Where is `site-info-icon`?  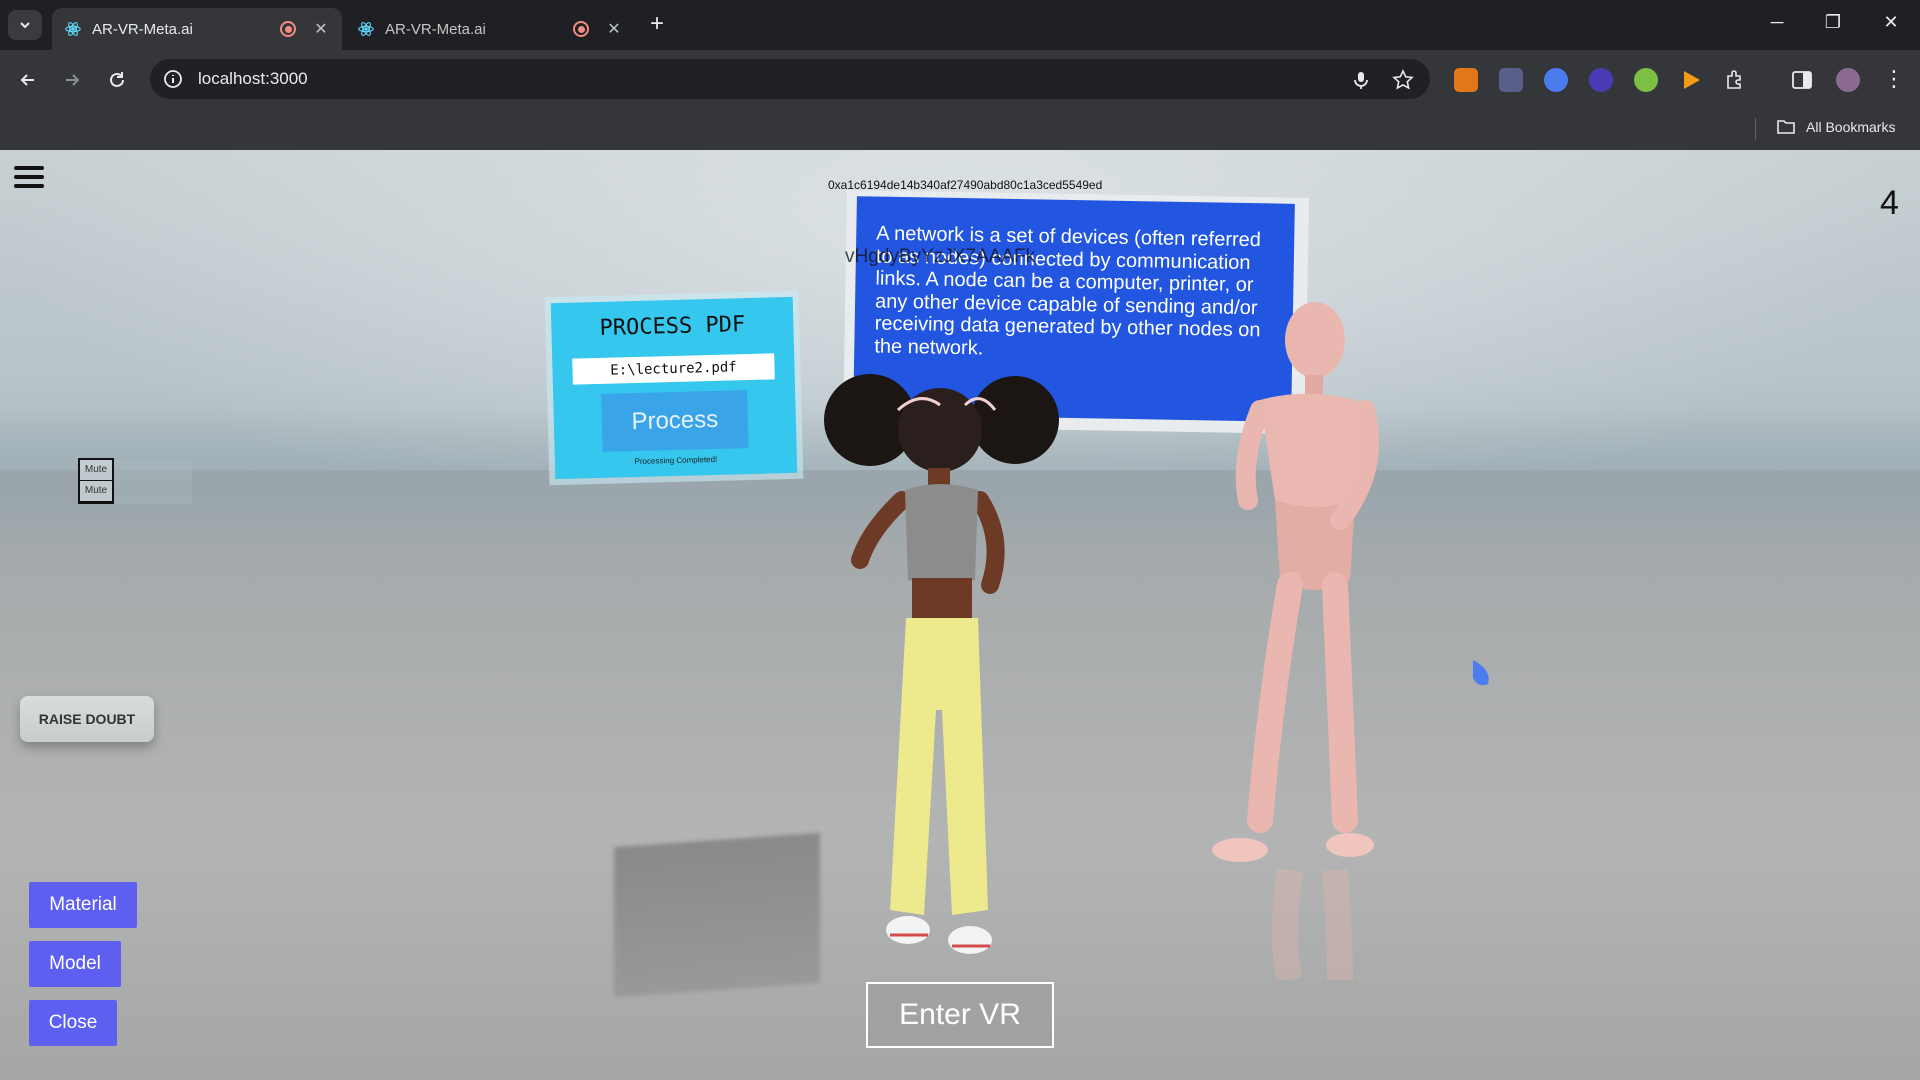 site-info-icon is located at coordinates (173, 79).